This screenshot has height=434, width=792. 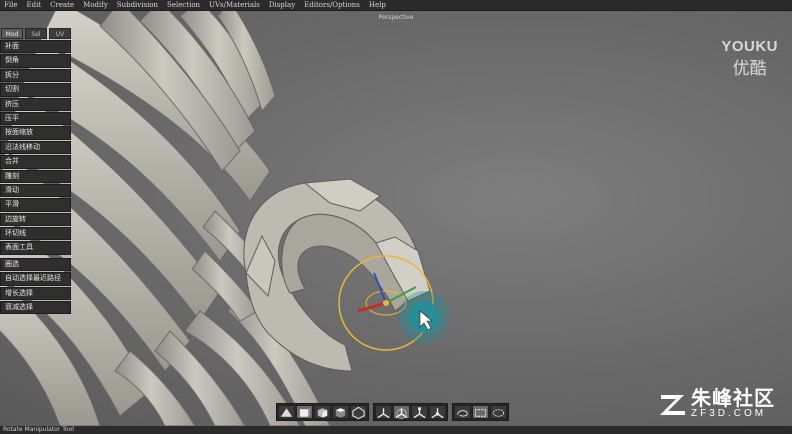 I want to click on youku-brand: YOUKU, so click(x=749, y=46).